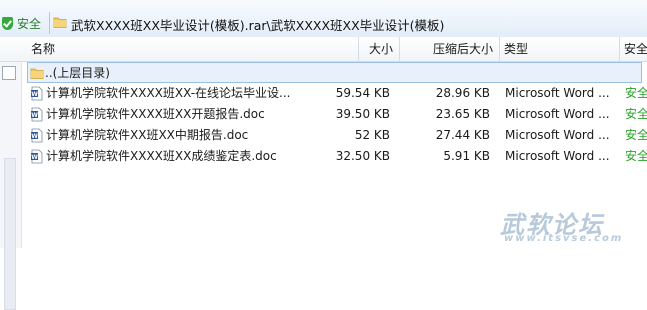 Image resolution: width=647 pixels, height=310 pixels. I want to click on address-separator, so click(49, 23).